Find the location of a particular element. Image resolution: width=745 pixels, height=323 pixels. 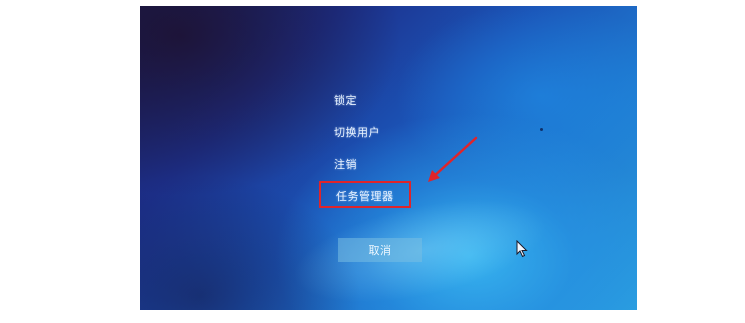

menu-item-sign-out: 注销 is located at coordinates (345, 164).